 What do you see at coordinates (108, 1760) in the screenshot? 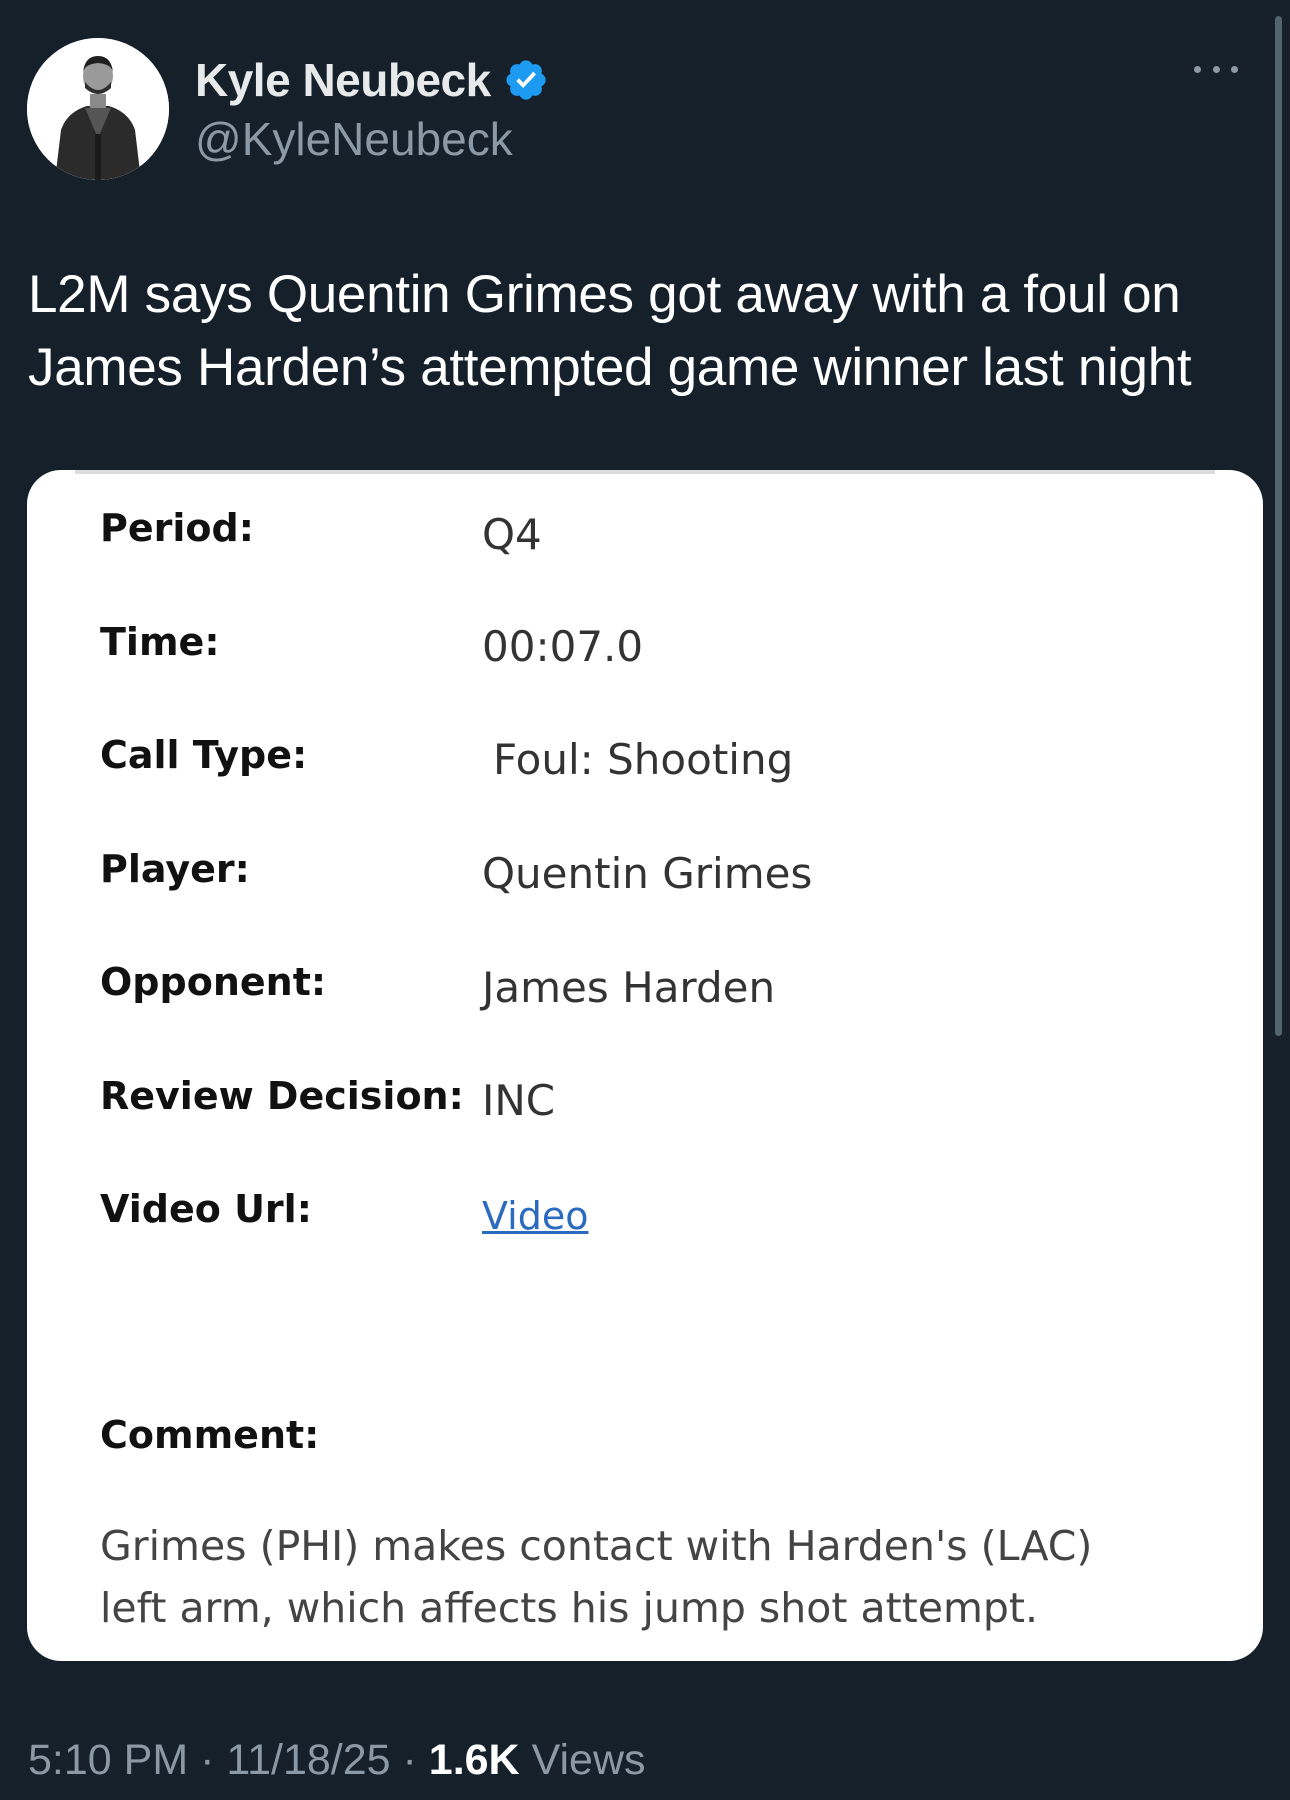
I see `post-time: 5:10 PM` at bounding box center [108, 1760].